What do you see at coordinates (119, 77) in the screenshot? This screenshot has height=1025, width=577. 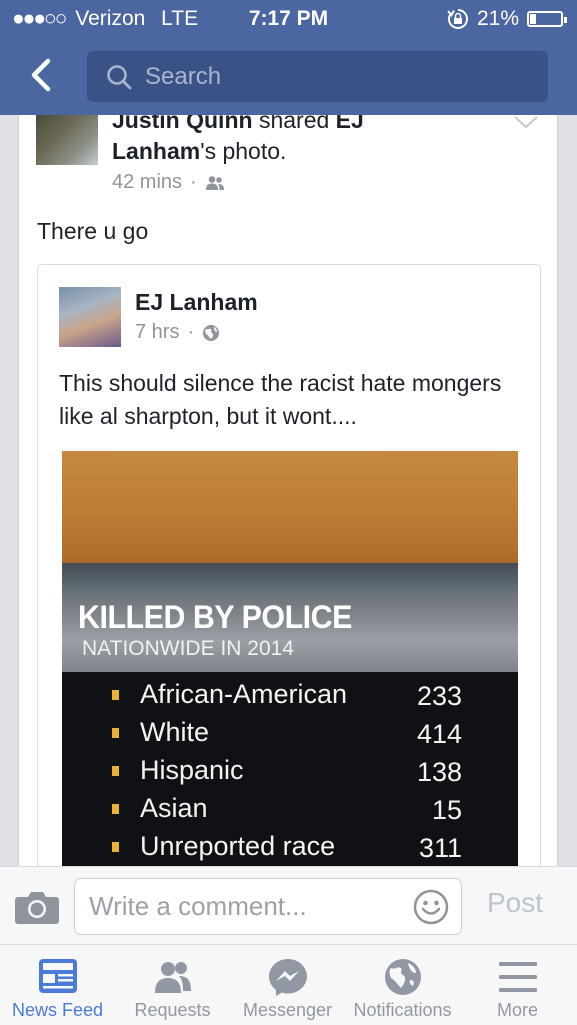 I see `search-icon` at bounding box center [119, 77].